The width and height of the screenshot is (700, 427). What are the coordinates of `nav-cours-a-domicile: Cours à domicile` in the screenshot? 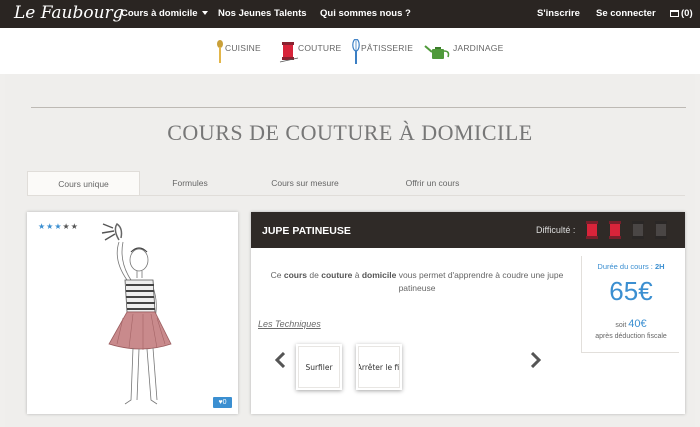 It's located at (164, 13).